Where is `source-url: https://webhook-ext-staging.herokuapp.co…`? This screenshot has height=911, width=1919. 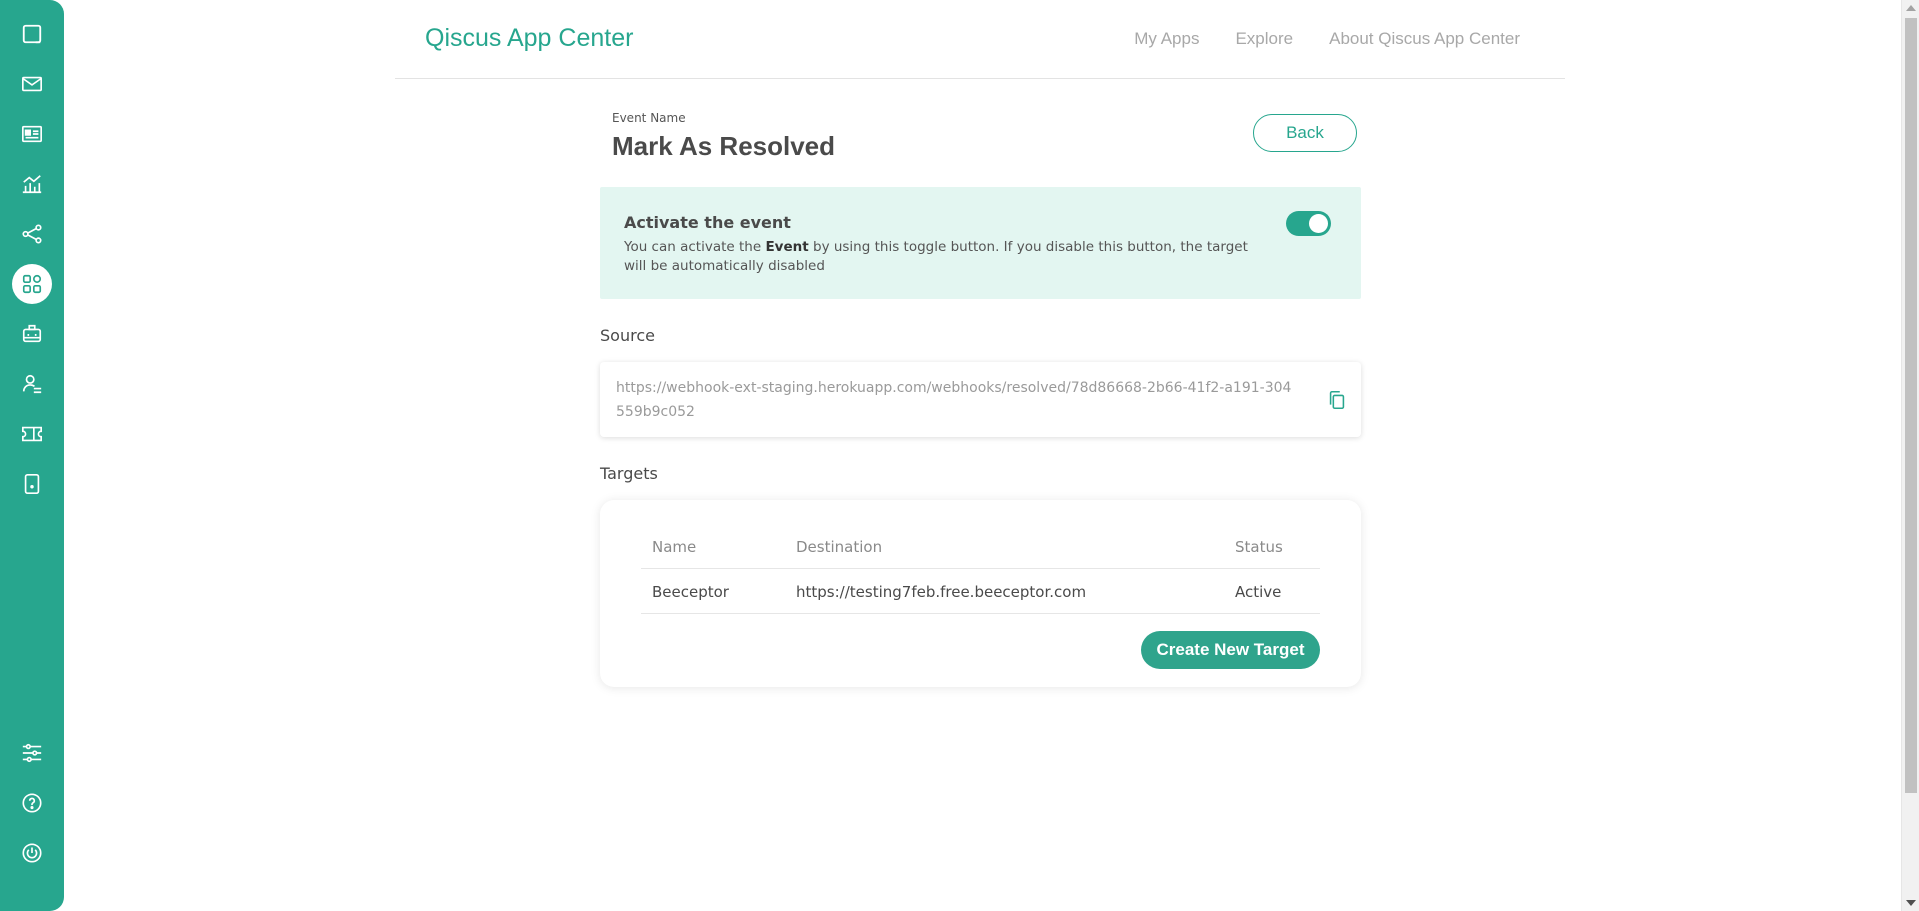
source-url: https://webhook-ext-staging.herokuapp.co… is located at coordinates (954, 400).